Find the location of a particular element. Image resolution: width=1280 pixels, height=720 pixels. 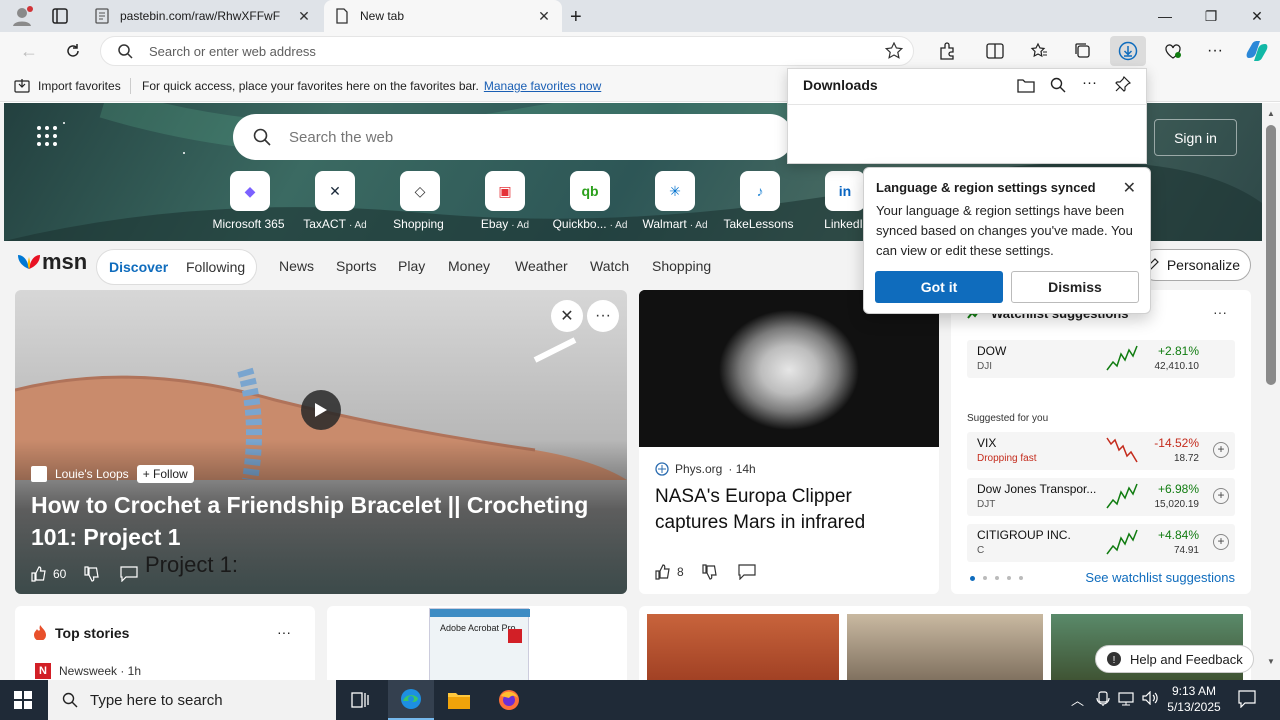

play-icon is located at coordinates (321, 410).